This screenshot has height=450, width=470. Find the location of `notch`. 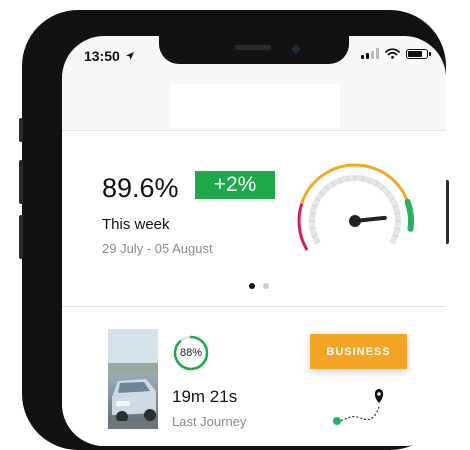

notch is located at coordinates (254, 50).